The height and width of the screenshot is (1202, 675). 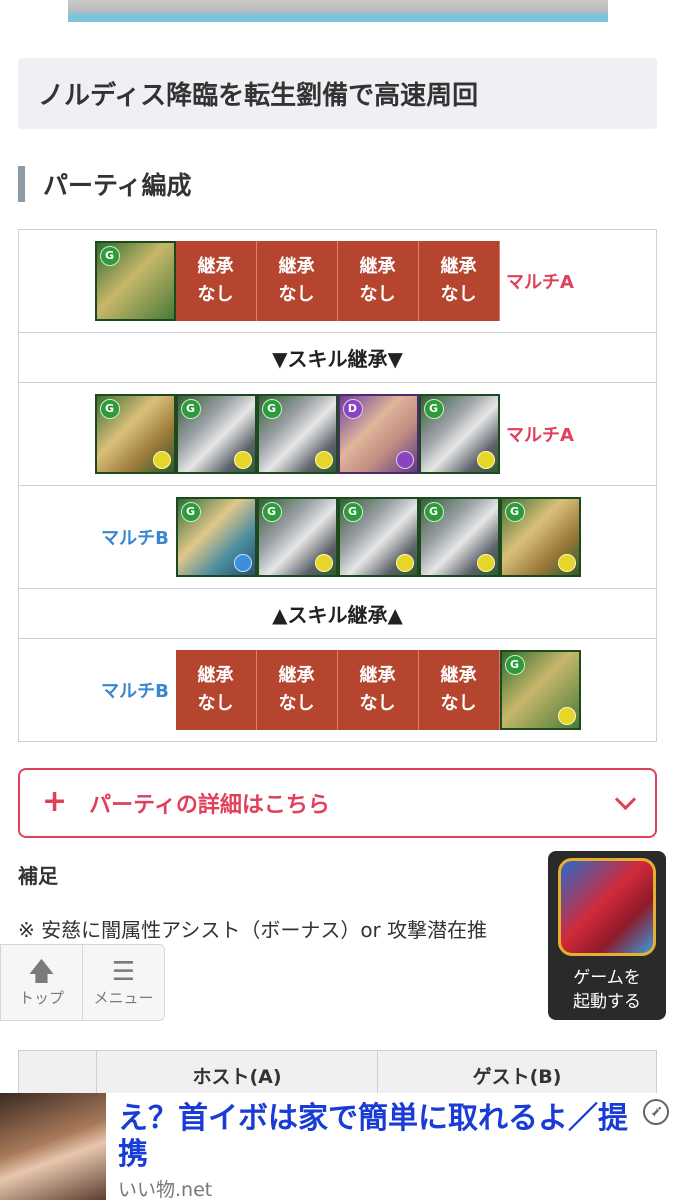 I want to click on dark-attribute-icon: D, so click(x=352, y=409).